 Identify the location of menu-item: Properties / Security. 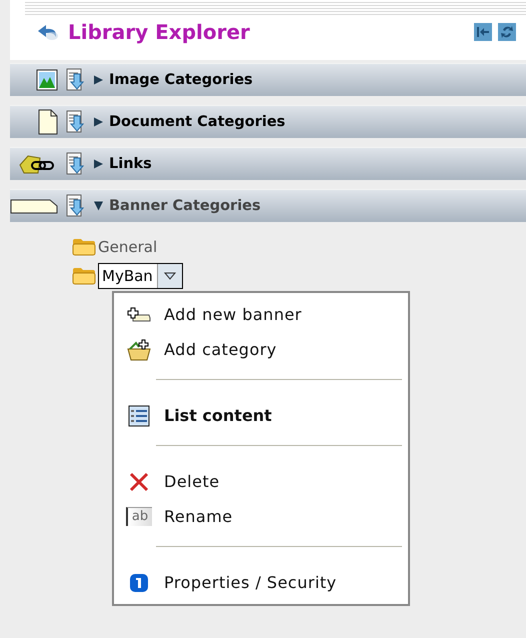
(261, 582).